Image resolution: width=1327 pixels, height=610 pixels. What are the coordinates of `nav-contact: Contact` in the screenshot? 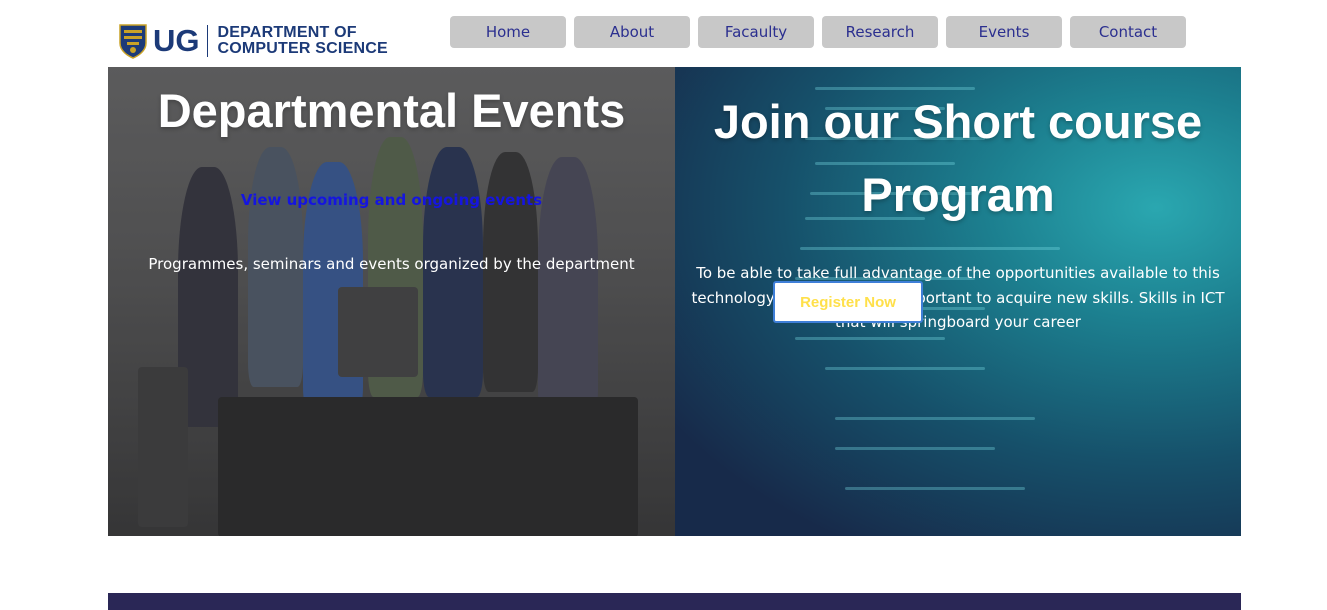 It's located at (1128, 32).